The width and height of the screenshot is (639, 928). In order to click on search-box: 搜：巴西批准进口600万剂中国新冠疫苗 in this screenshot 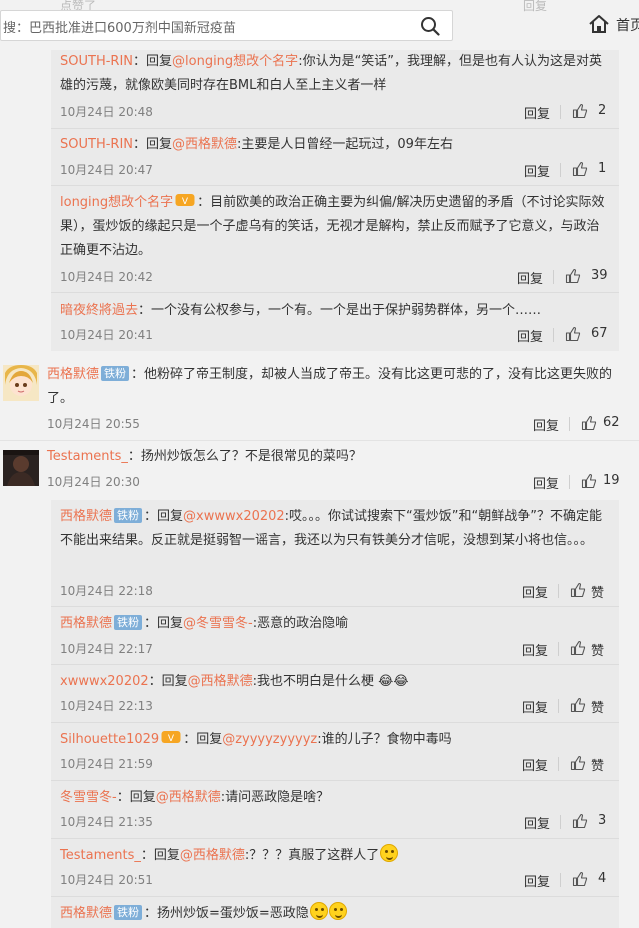, I will do `click(226, 25)`.